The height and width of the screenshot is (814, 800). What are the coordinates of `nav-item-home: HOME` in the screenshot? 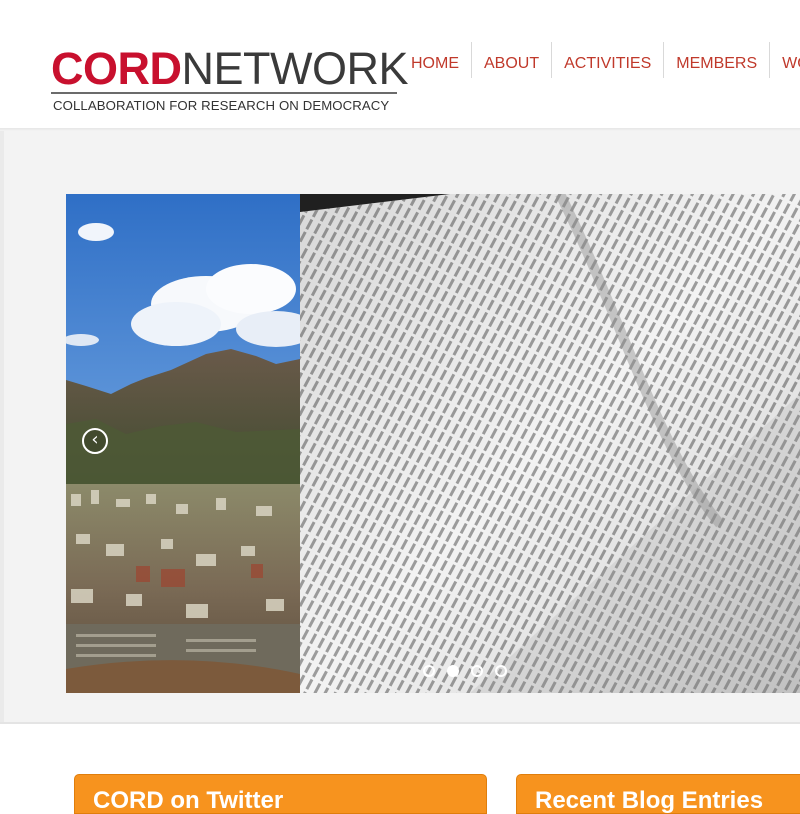 It's located at (435, 60).